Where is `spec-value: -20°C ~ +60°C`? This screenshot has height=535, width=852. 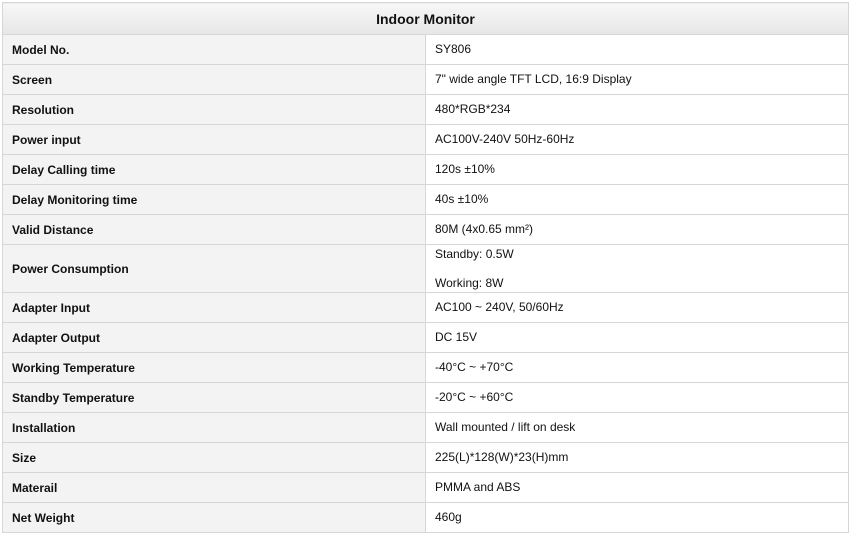
spec-value: -20°C ~ +60°C is located at coordinates (637, 397).